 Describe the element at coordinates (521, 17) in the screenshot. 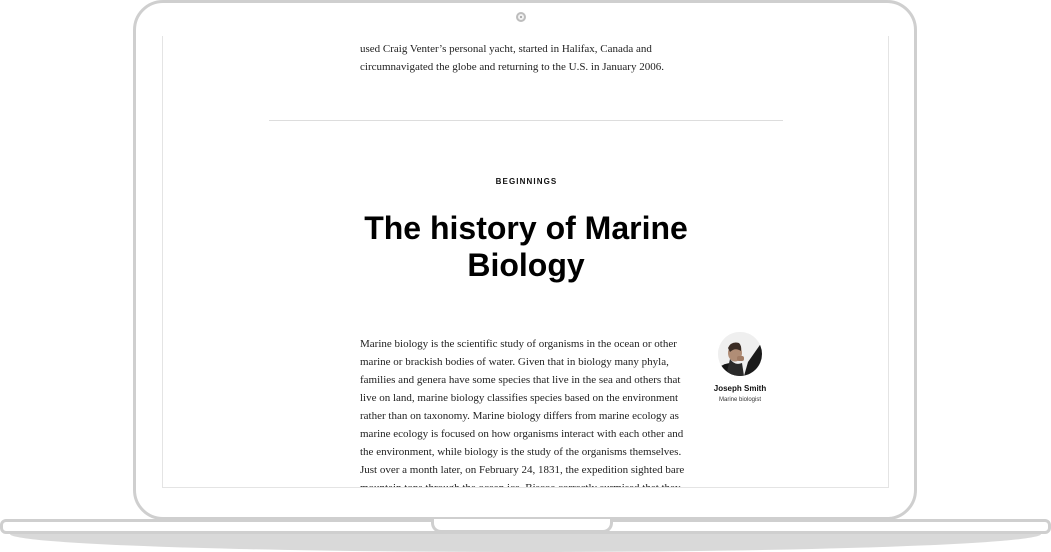

I see `camera-icon` at that location.